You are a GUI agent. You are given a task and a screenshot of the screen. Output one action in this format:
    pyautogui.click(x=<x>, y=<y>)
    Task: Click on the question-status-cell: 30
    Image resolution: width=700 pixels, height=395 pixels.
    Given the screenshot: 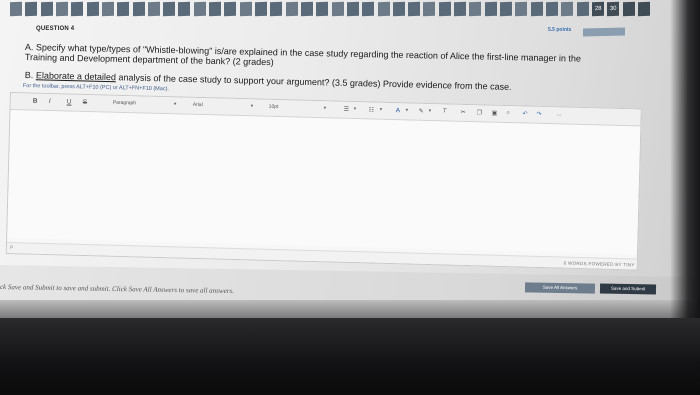 What is the action you would take?
    pyautogui.click(x=613, y=9)
    